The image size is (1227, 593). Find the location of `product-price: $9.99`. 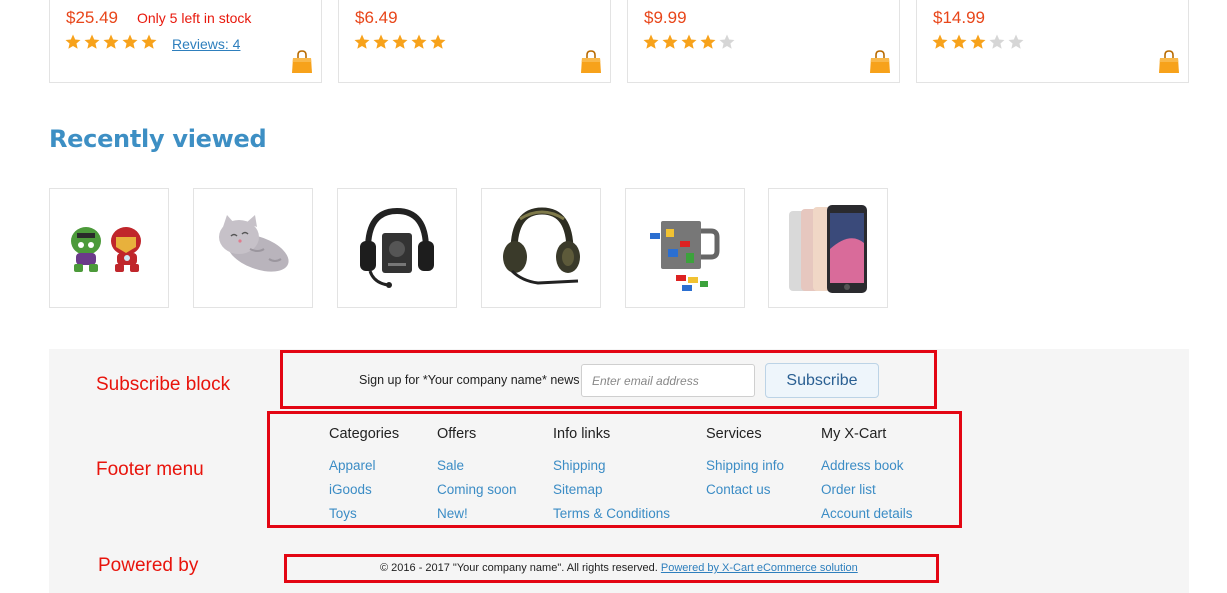

product-price: $9.99 is located at coordinates (665, 17).